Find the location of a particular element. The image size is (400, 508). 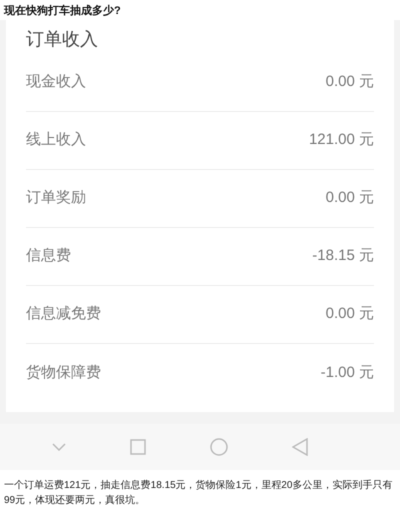

income-label: 信息减免费 is located at coordinates (63, 314).